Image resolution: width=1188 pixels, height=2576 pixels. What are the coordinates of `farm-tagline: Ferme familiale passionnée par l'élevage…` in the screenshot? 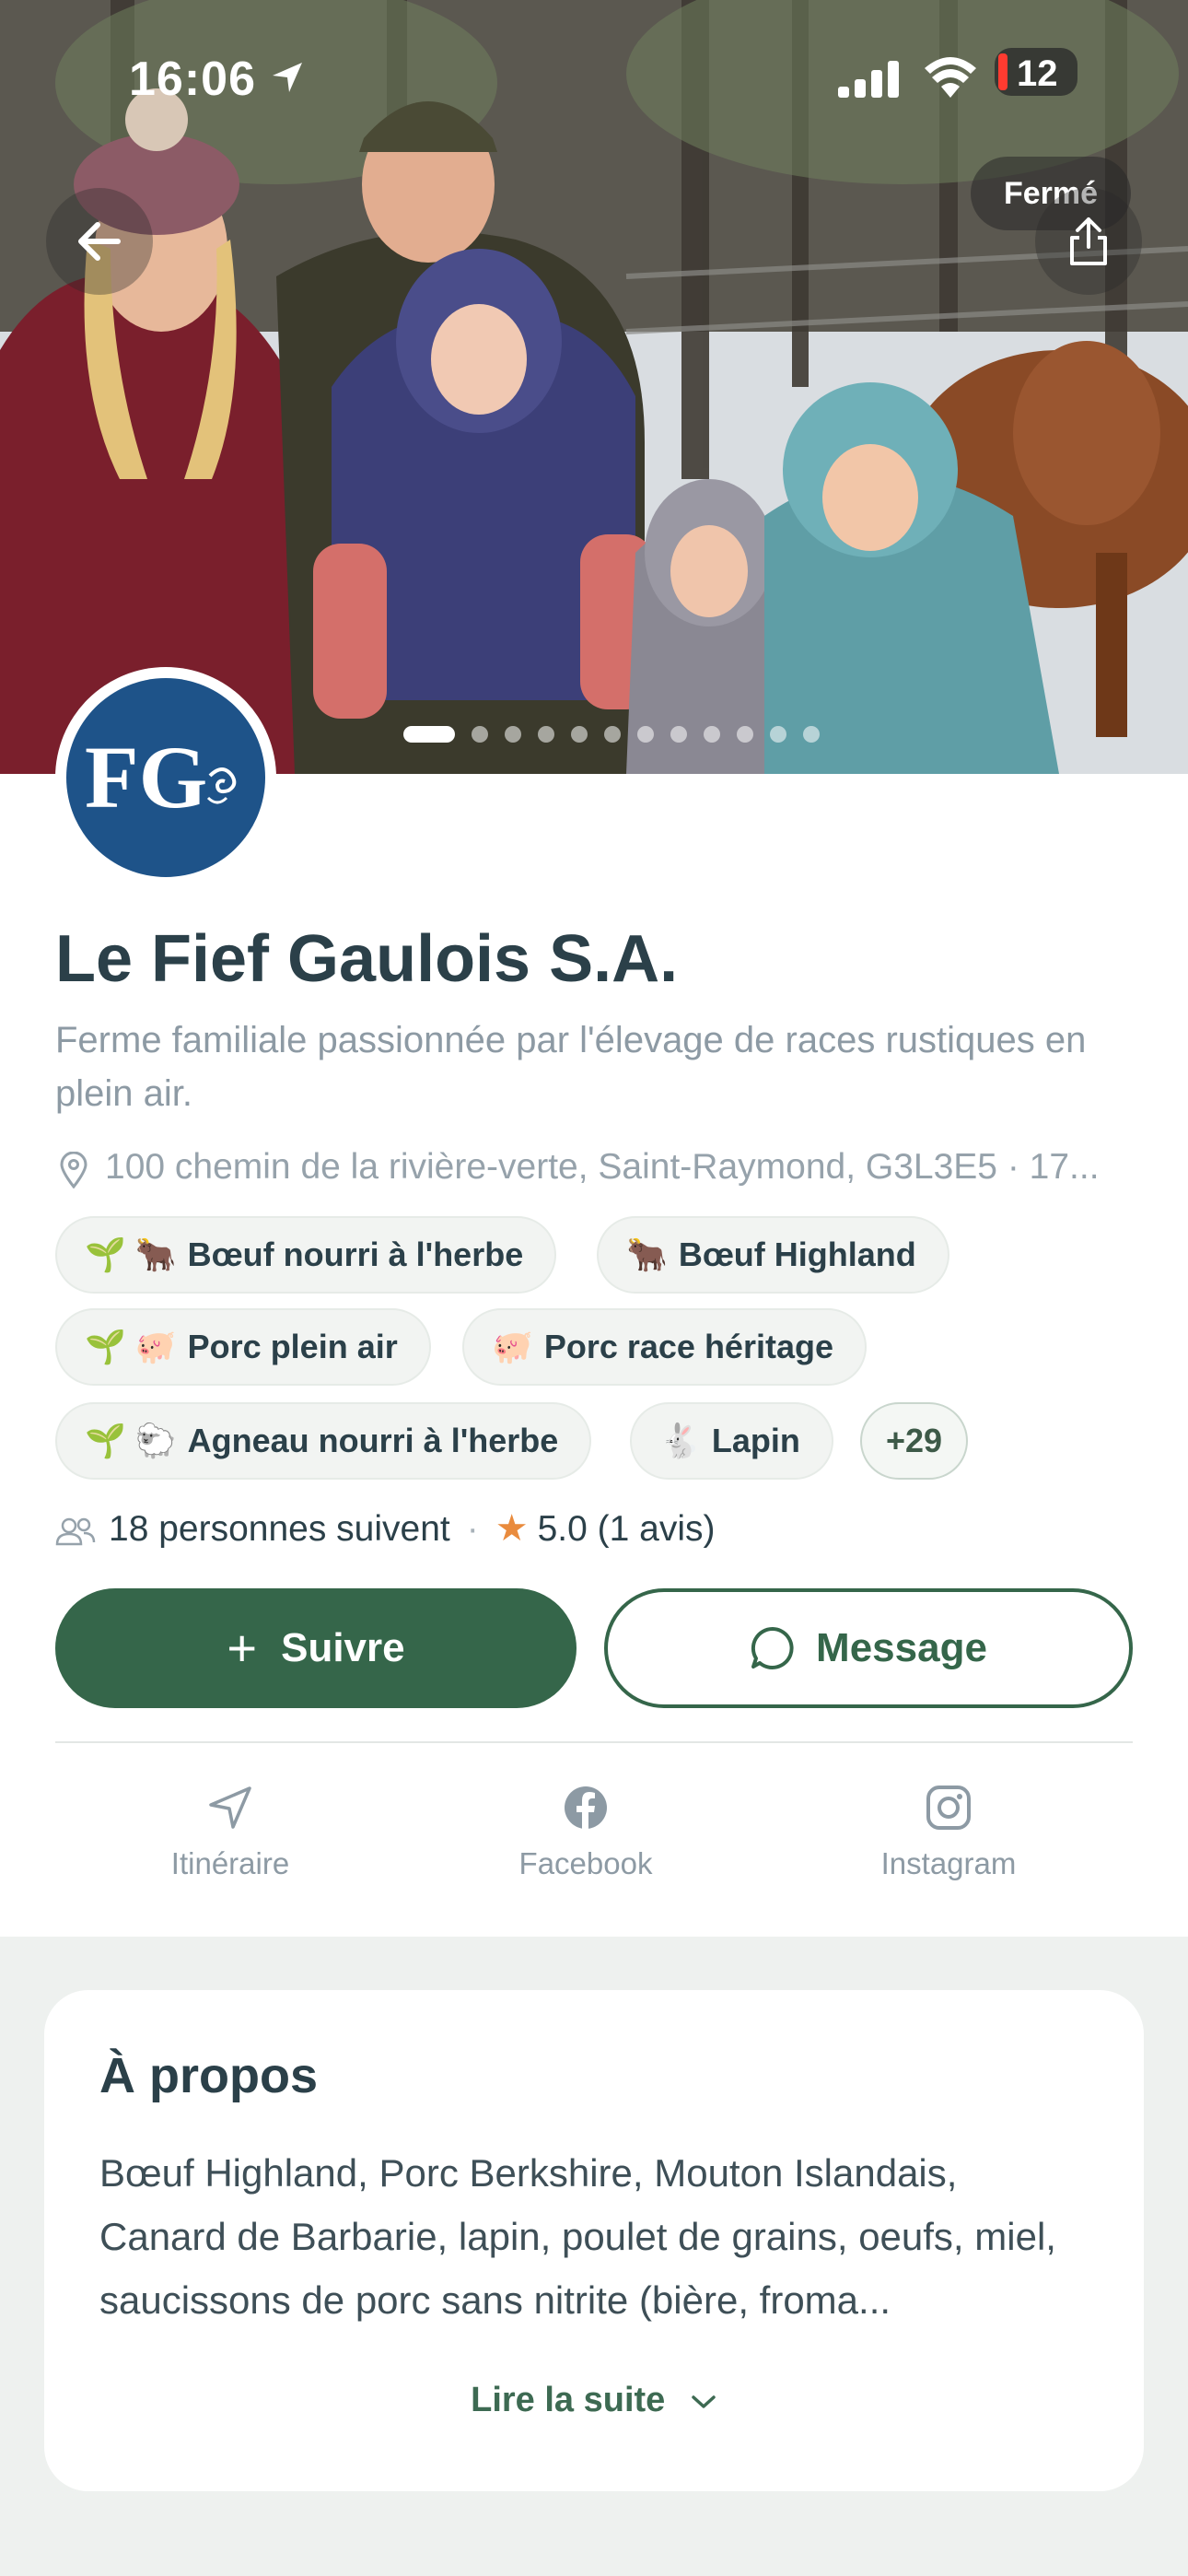 It's located at (571, 1067).